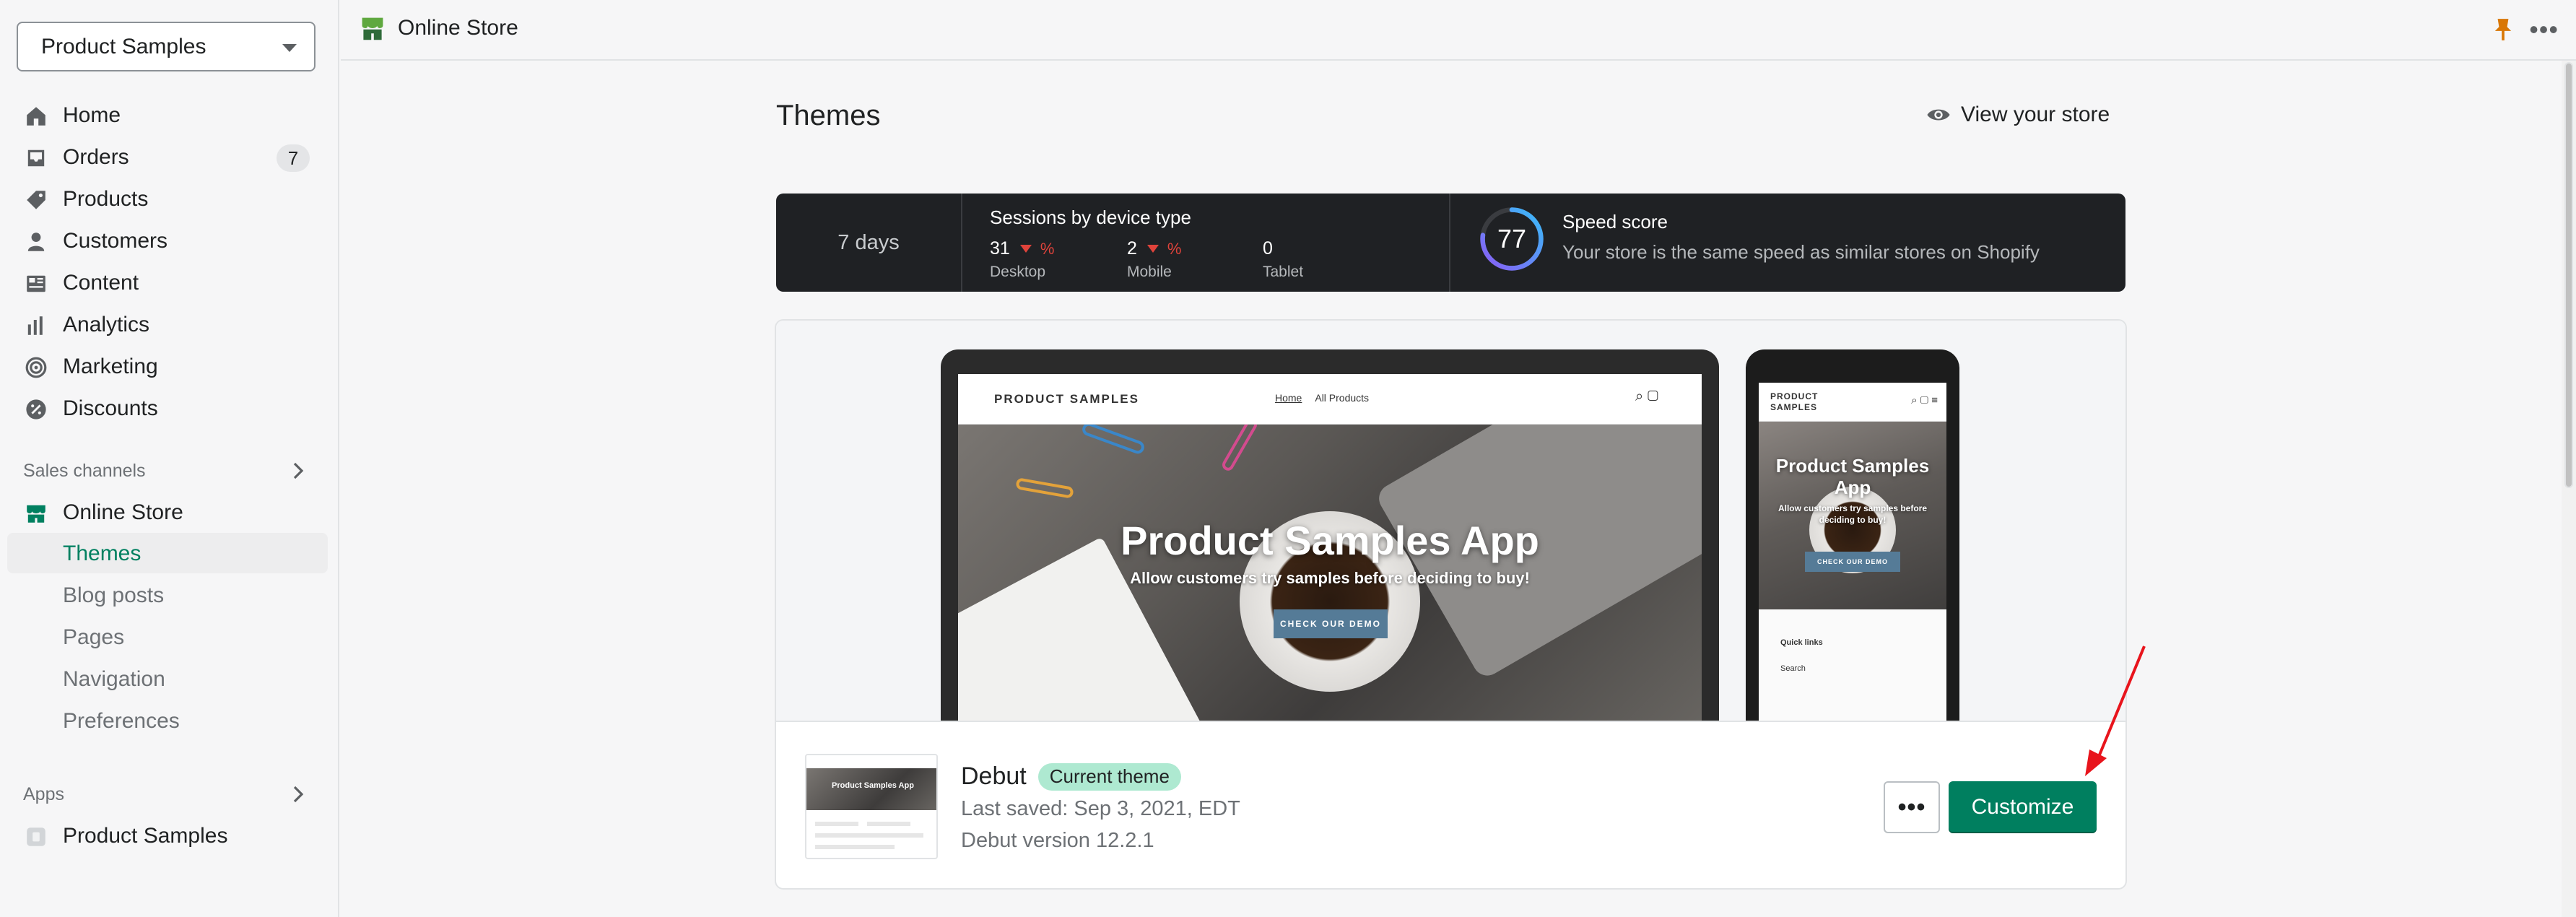  I want to click on hero-notebook-image, so click(1087, 628).